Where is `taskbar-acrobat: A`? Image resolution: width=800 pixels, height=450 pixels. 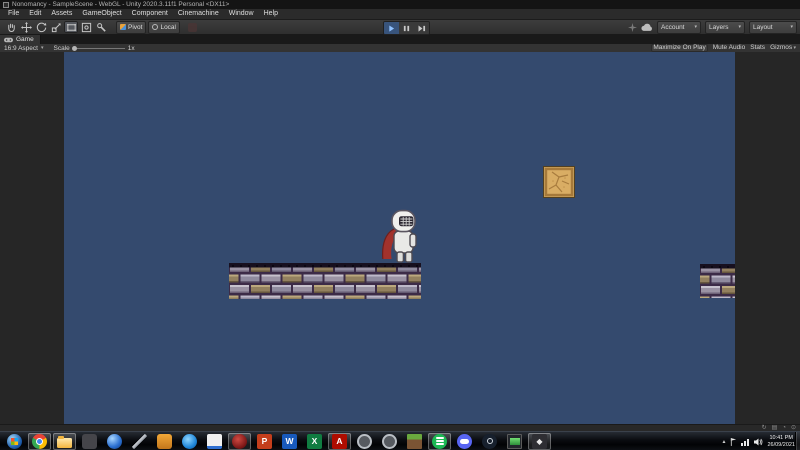
taskbar-acrobat: A is located at coordinates (339, 441).